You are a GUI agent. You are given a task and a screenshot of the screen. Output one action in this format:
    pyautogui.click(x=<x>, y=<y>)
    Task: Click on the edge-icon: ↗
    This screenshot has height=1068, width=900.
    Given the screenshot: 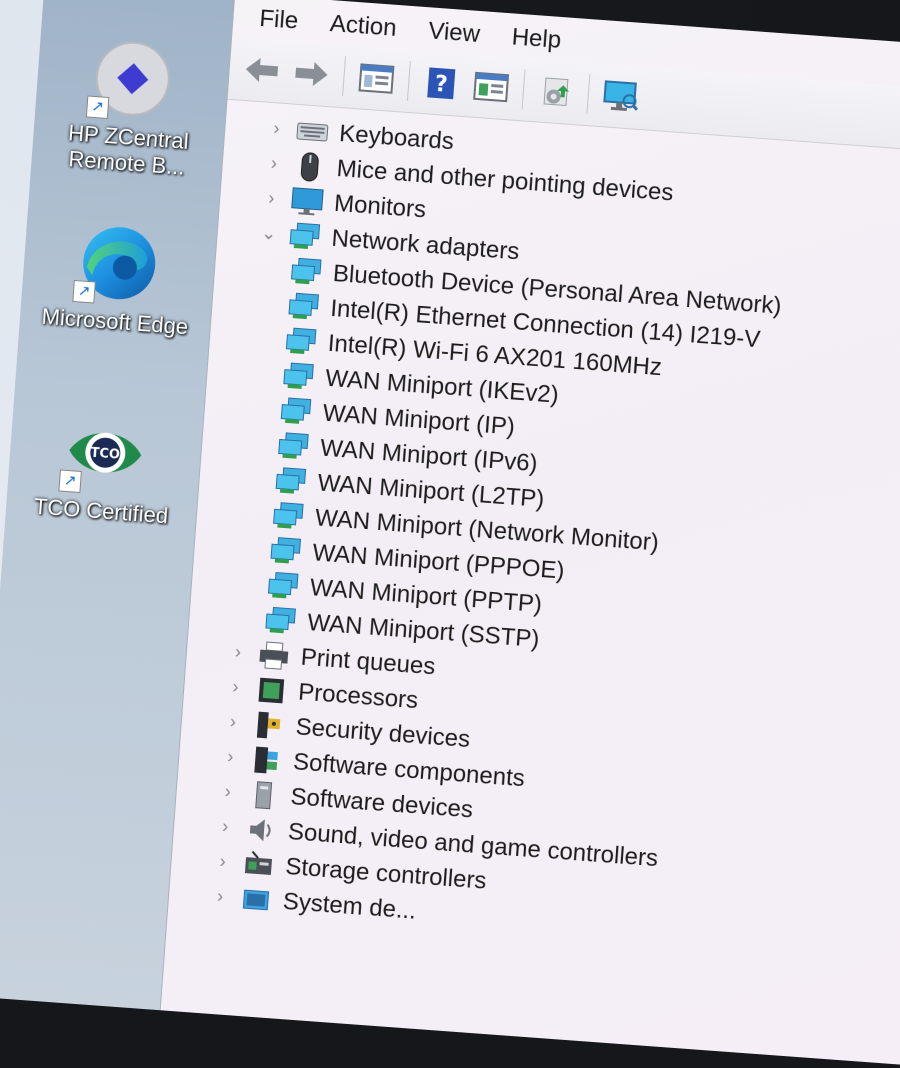 What is the action you would take?
    pyautogui.click(x=116, y=263)
    